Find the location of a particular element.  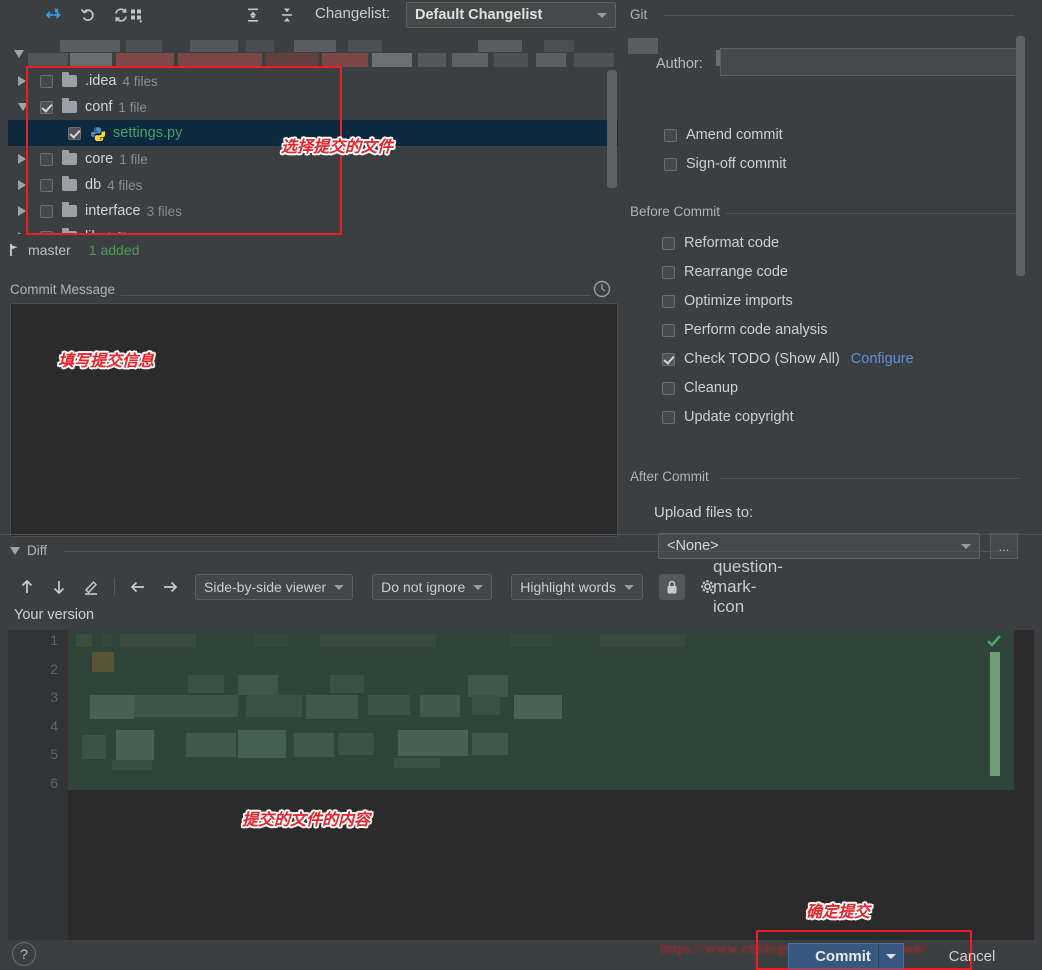

diff-scrollbar-thumb is located at coordinates (995, 714).